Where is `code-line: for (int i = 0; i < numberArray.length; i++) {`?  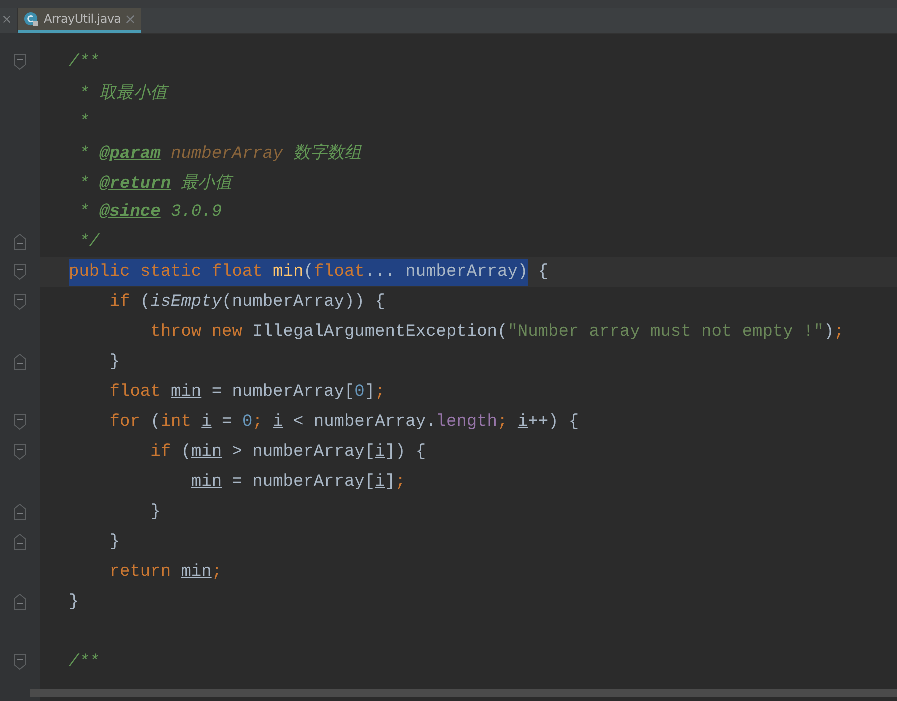
code-line: for (int i = 0; i < numberArray.length; i++) { is located at coordinates (344, 422).